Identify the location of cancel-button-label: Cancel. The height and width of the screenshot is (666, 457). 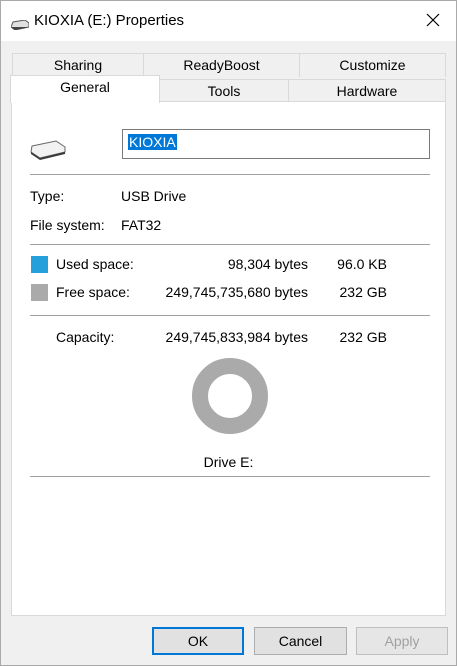
(300, 641).